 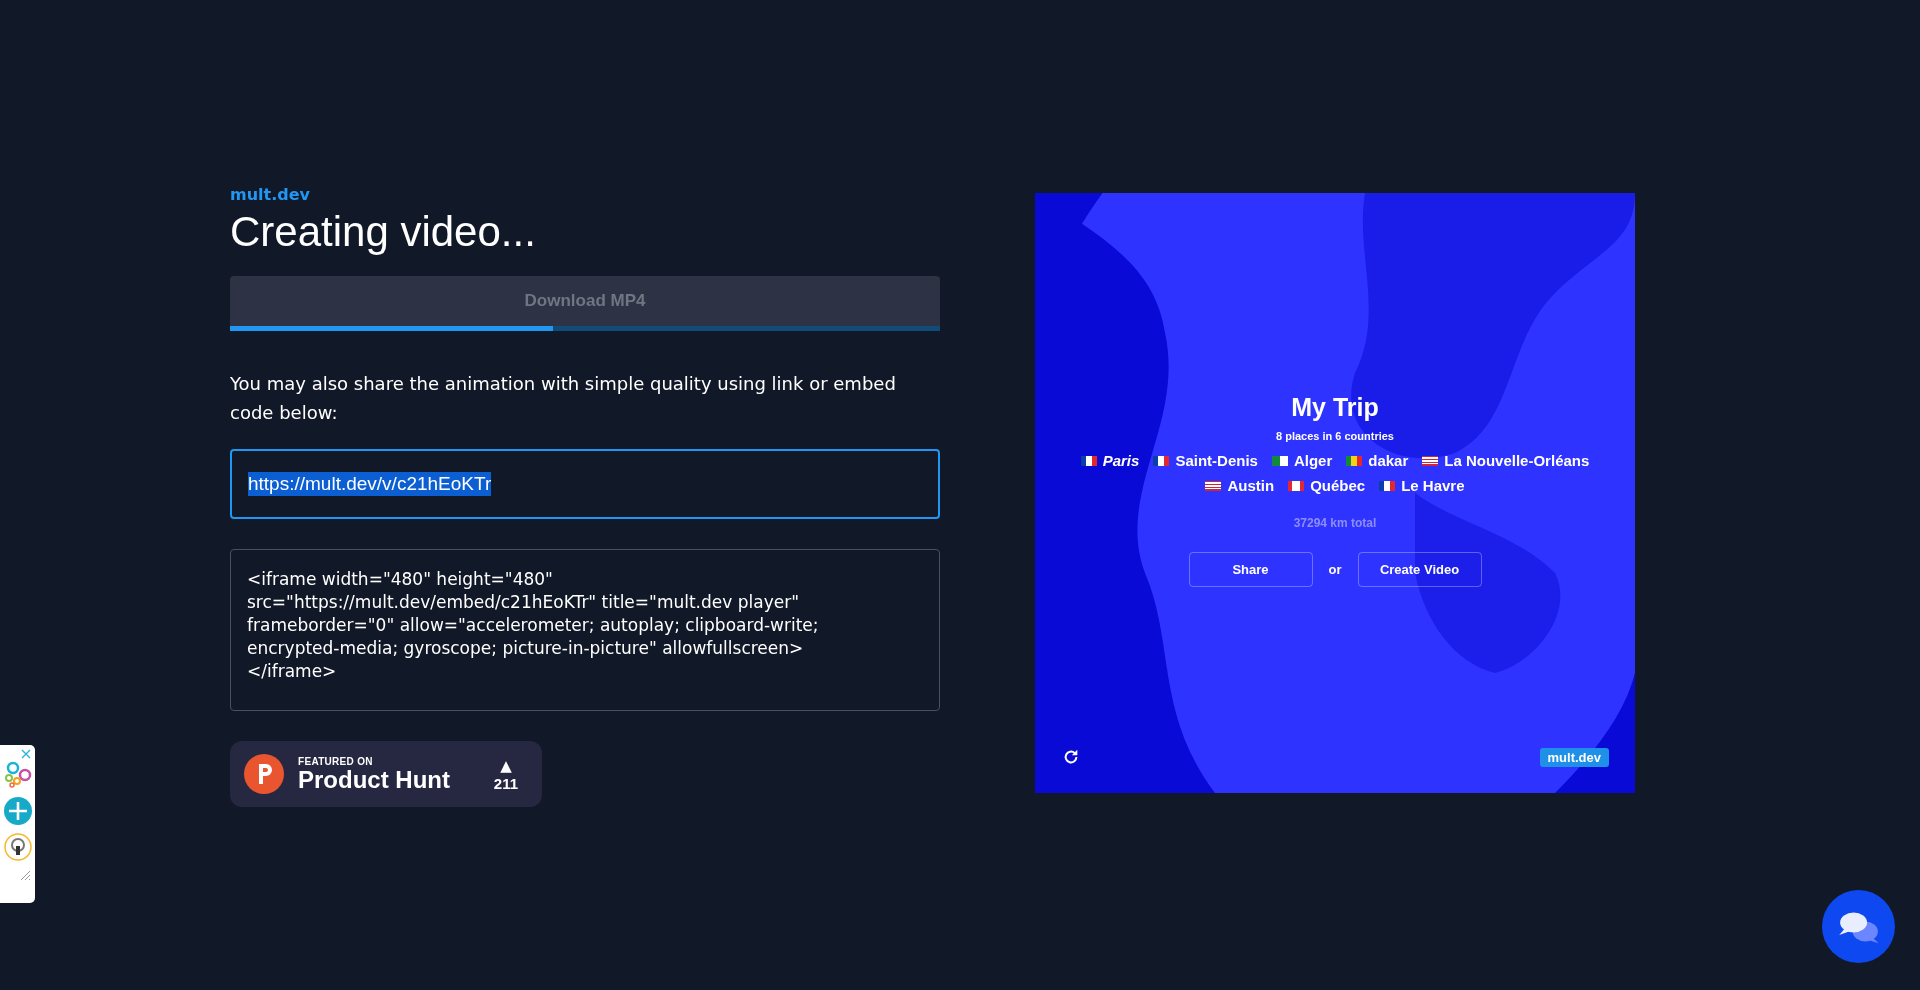 What do you see at coordinates (336, 761) in the screenshot?
I see `featured-label: FEATURED ON` at bounding box center [336, 761].